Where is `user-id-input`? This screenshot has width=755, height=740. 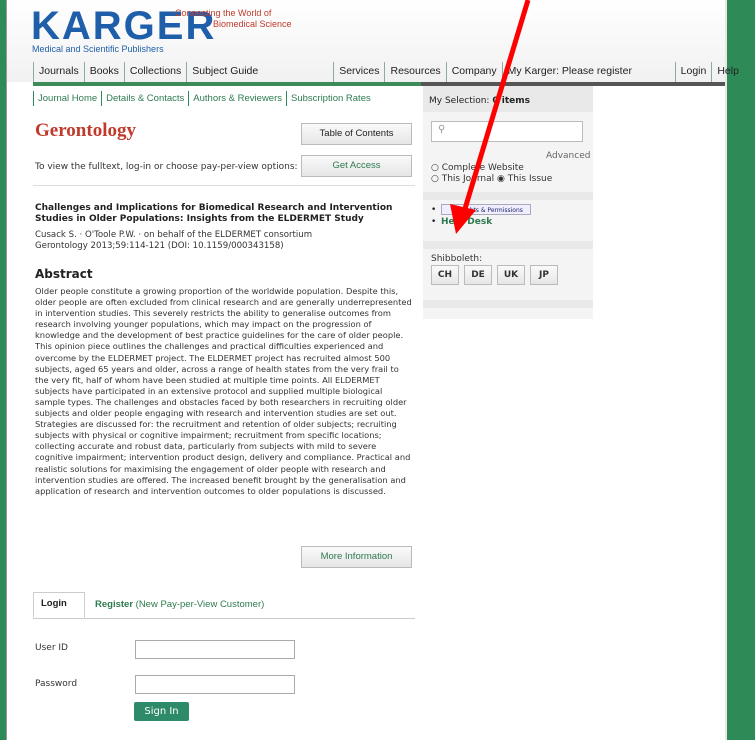
user-id-input is located at coordinates (215, 649).